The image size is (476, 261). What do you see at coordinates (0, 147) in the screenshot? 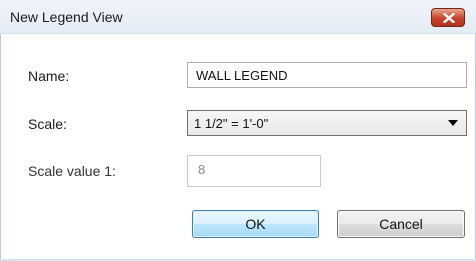
I see `window-border-left` at bounding box center [0, 147].